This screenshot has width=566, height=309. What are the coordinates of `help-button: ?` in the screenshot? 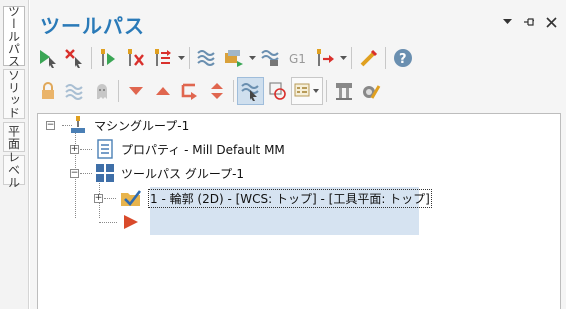 It's located at (402, 58).